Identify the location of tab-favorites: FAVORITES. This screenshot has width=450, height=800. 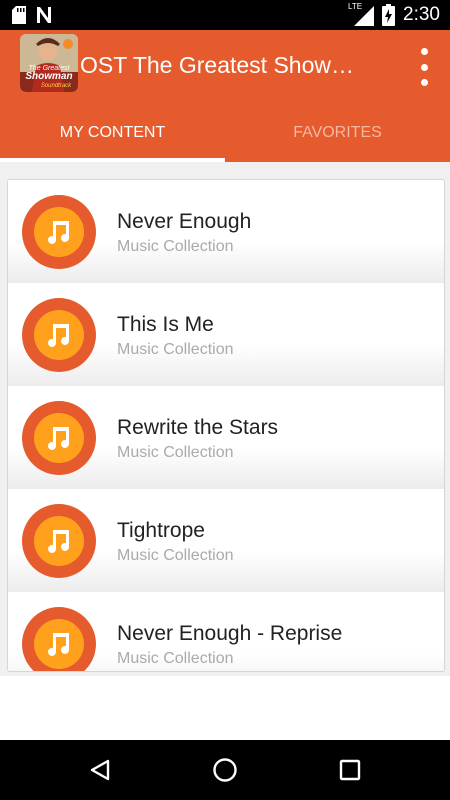
(337, 139).